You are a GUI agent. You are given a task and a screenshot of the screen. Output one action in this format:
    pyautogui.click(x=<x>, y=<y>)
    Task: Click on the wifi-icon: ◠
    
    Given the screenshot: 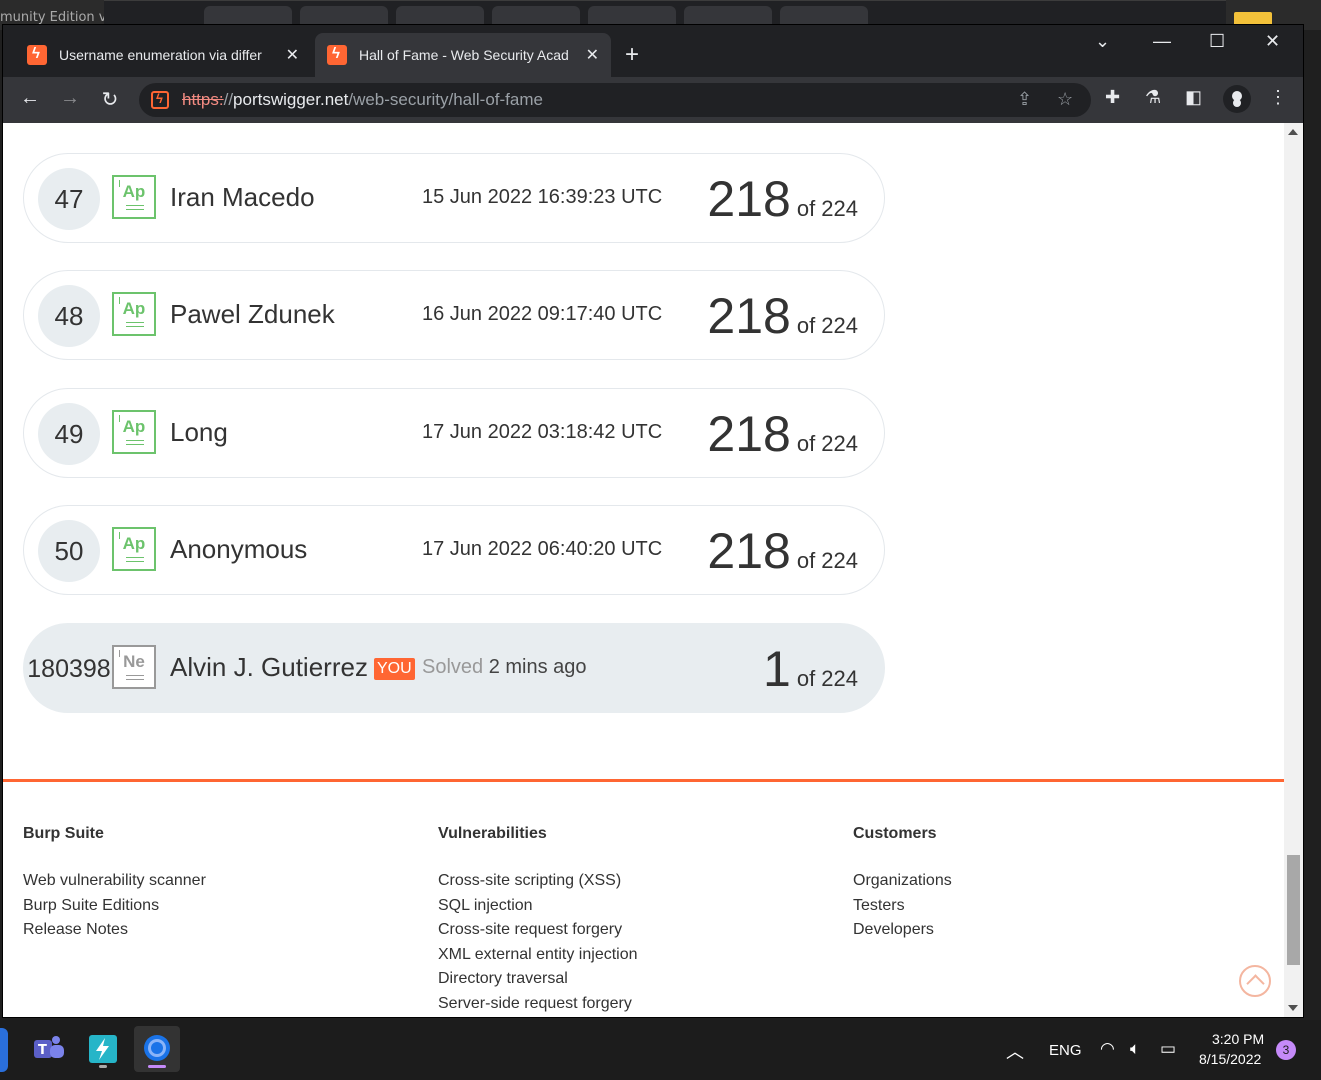 What is the action you would take?
    pyautogui.click(x=1107, y=1049)
    